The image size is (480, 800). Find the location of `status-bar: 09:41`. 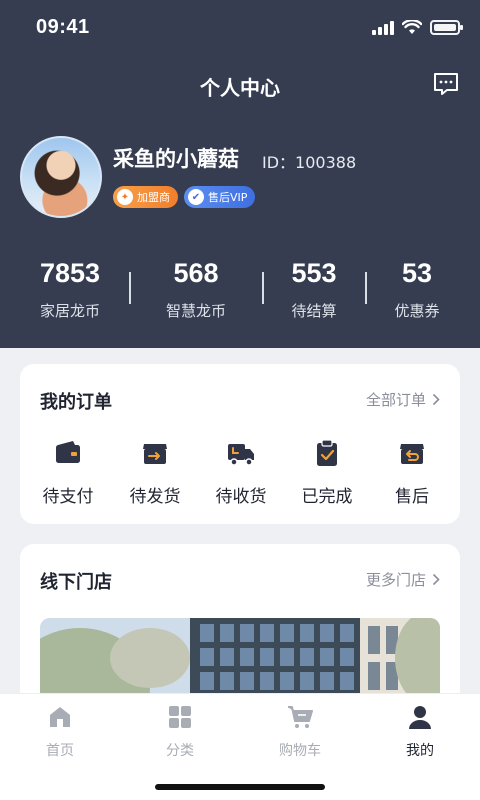

status-bar: 09:41 is located at coordinates (240, 28).